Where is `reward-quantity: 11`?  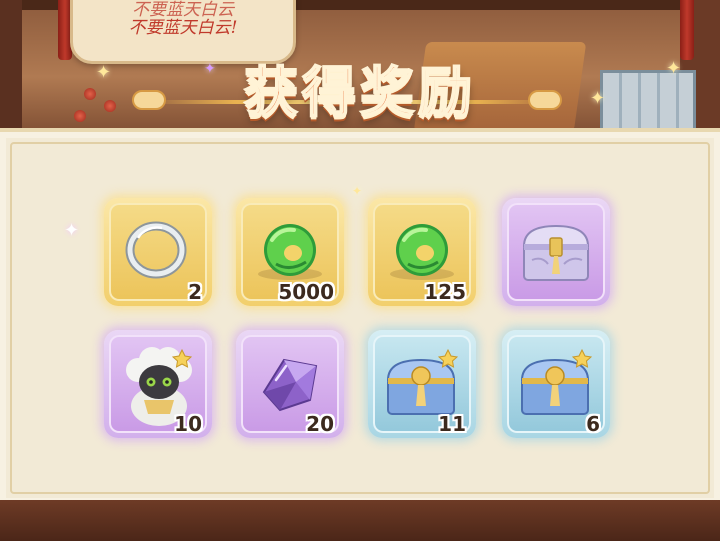
reward-quantity: 11 is located at coordinates (452, 424).